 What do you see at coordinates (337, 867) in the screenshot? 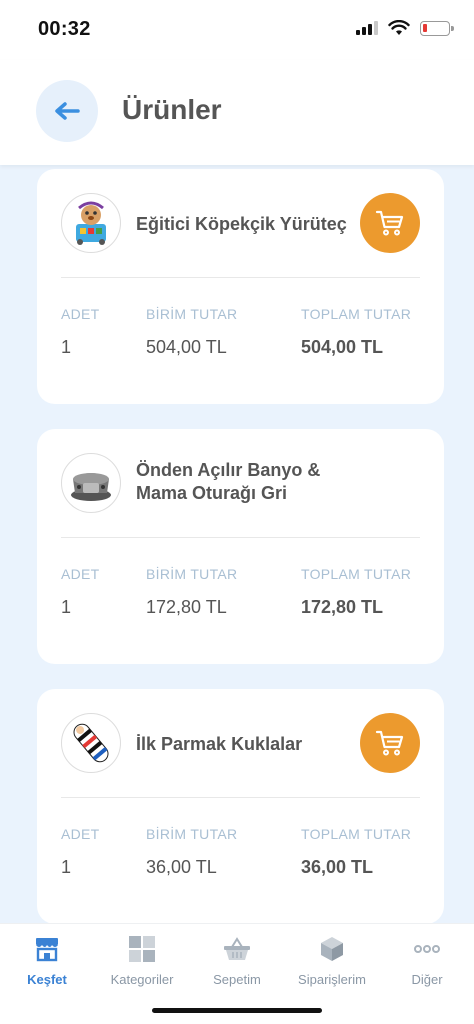
I see `total-price-value: 36,00 TL` at bounding box center [337, 867].